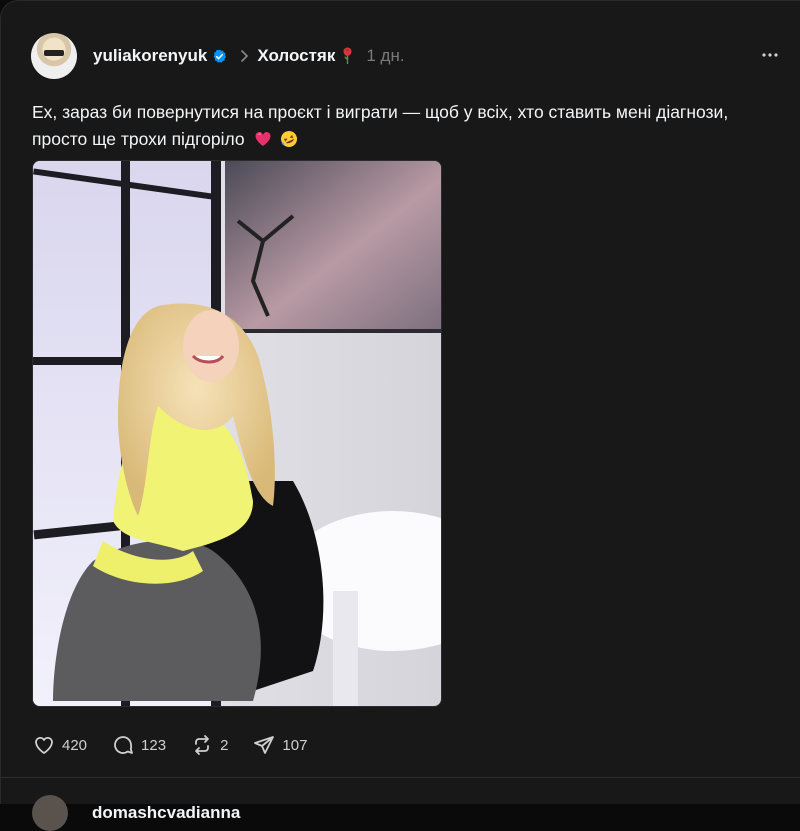  What do you see at coordinates (224, 745) in the screenshot?
I see `repost-count: 2` at bounding box center [224, 745].